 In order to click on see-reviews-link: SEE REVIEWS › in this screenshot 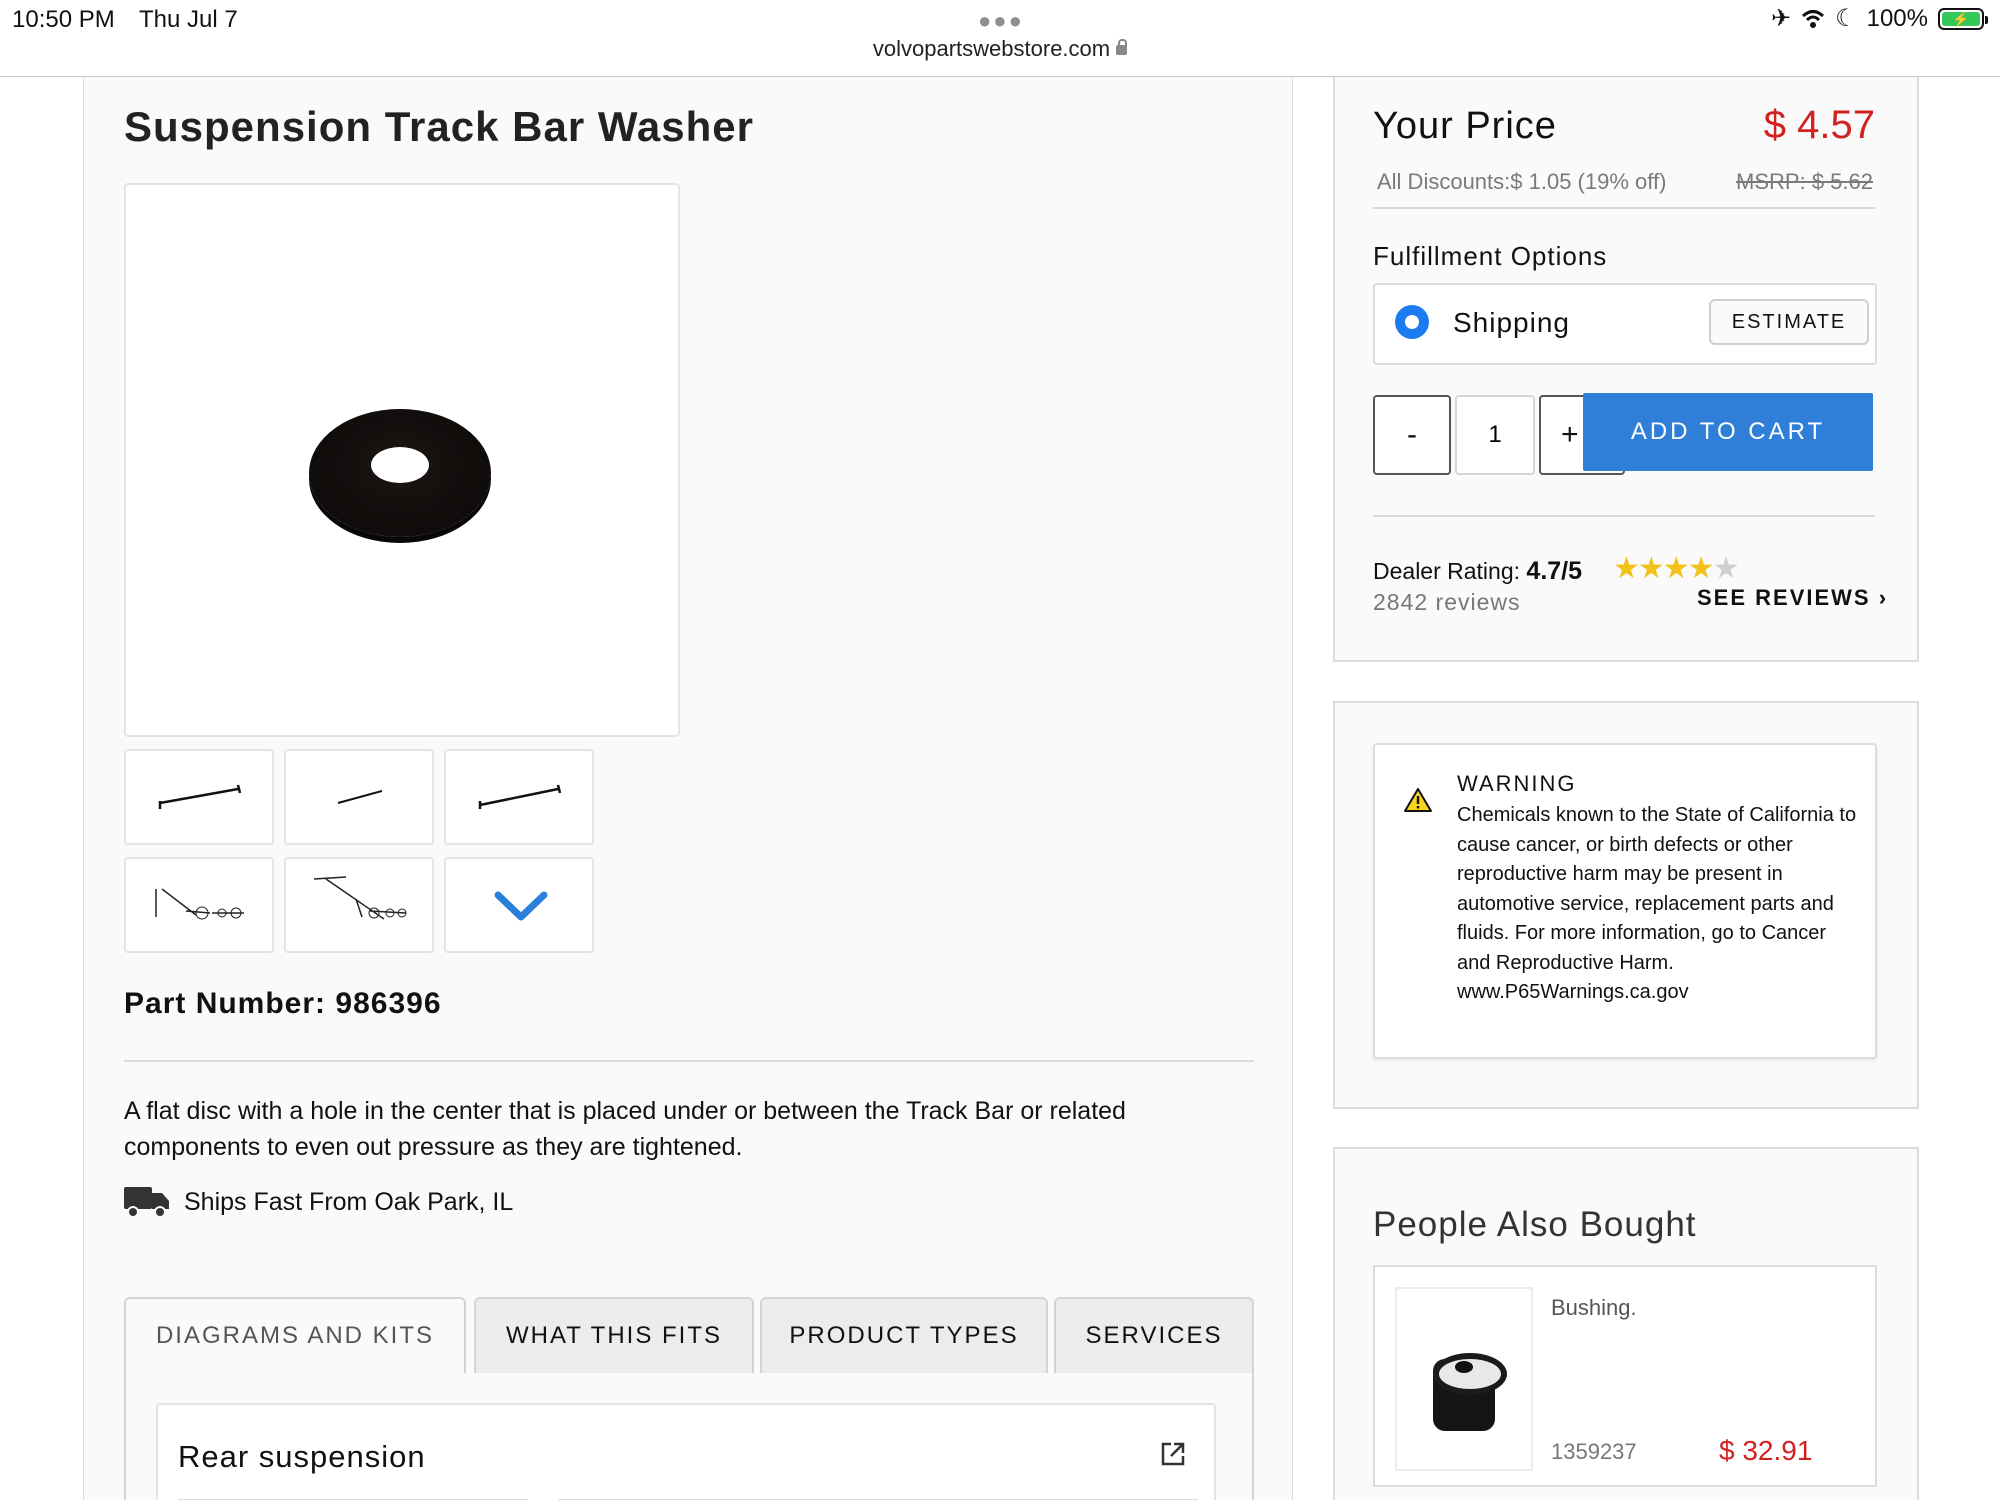, I will do `click(1792, 598)`.